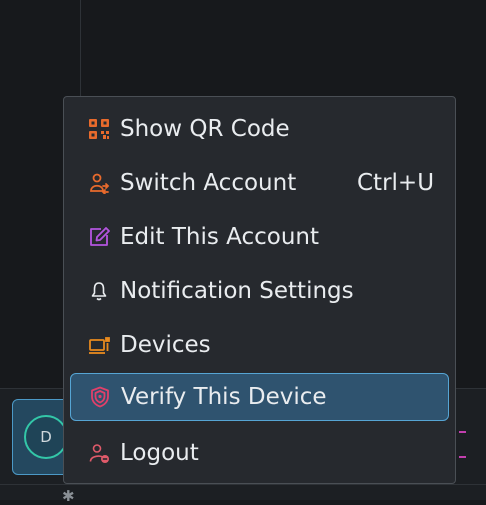 The height and width of the screenshot is (505, 486). What do you see at coordinates (208, 183) in the screenshot?
I see `menu-item-label: Switch Account` at bounding box center [208, 183].